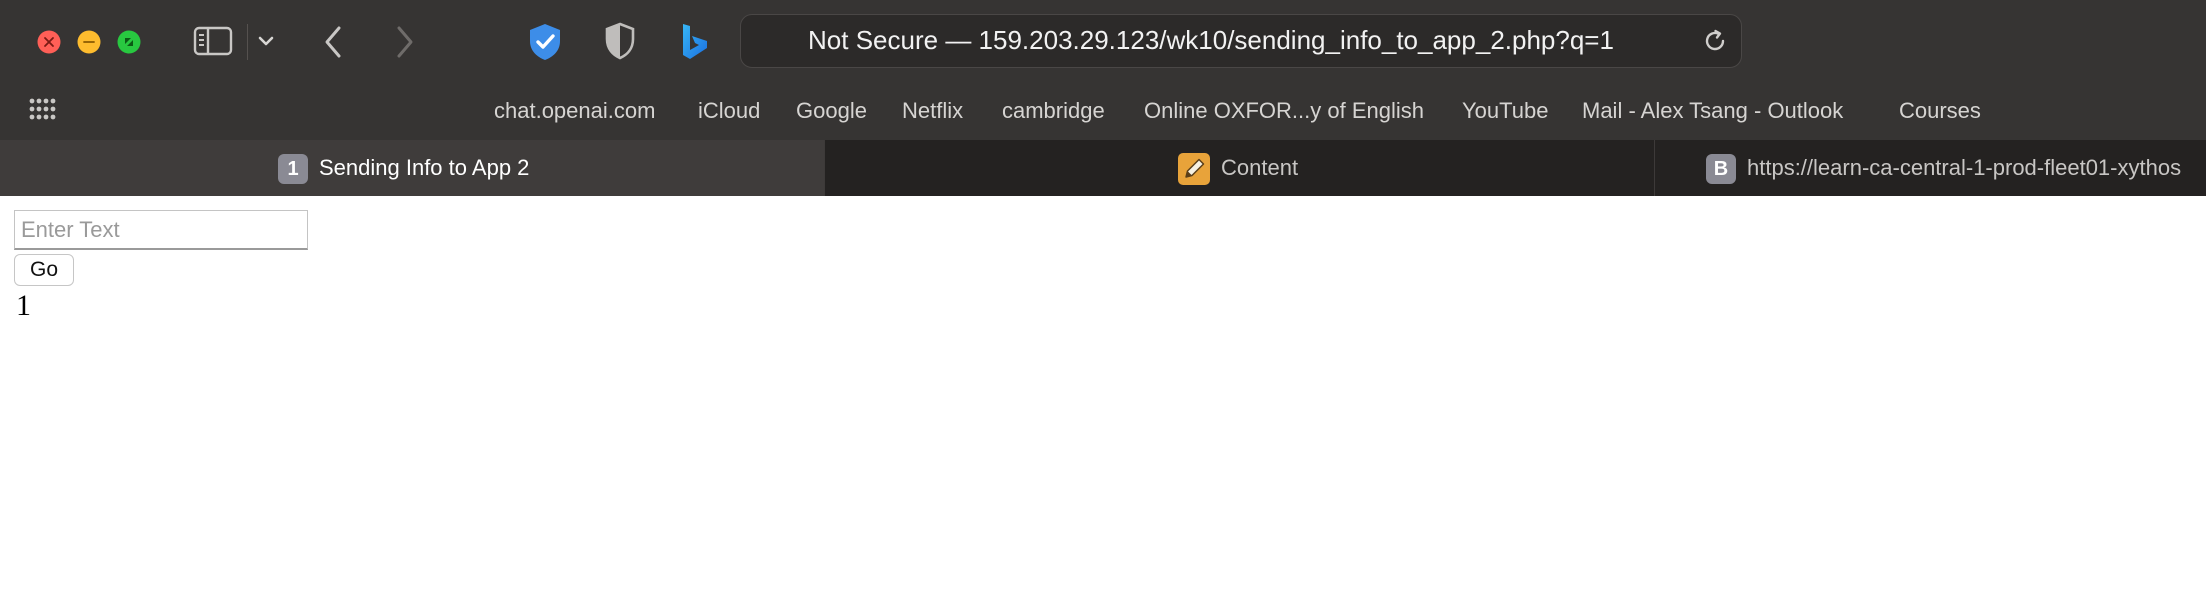  I want to click on grid-icon, so click(42, 111).